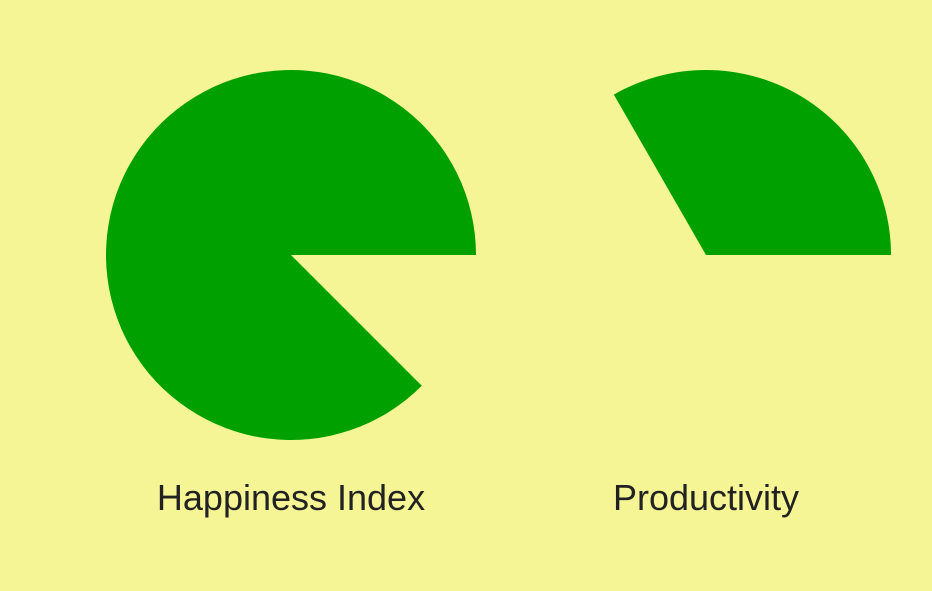  I want to click on pie-label-productivity: Productivity, so click(706, 497).